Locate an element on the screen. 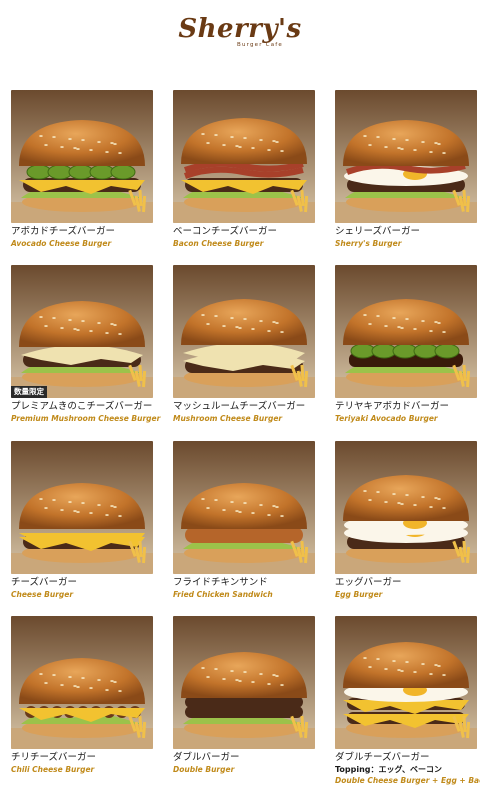 The width and height of the screenshot is (480, 805). menu-item-topping: Topping：エッグ、ベーコン is located at coordinates (388, 769).